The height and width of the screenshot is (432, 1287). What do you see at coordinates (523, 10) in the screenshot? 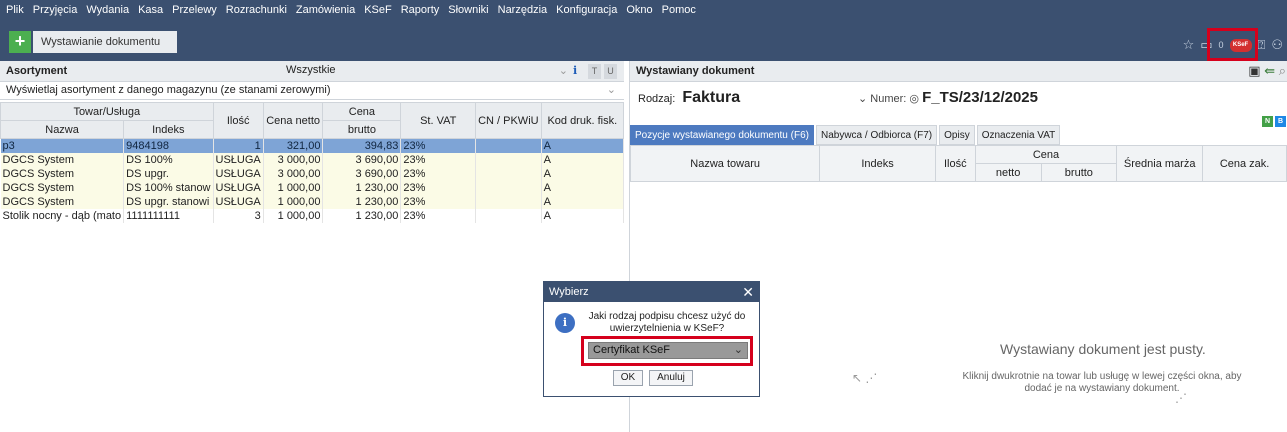
I see `menu-narzedzia: Narzędzia` at bounding box center [523, 10].